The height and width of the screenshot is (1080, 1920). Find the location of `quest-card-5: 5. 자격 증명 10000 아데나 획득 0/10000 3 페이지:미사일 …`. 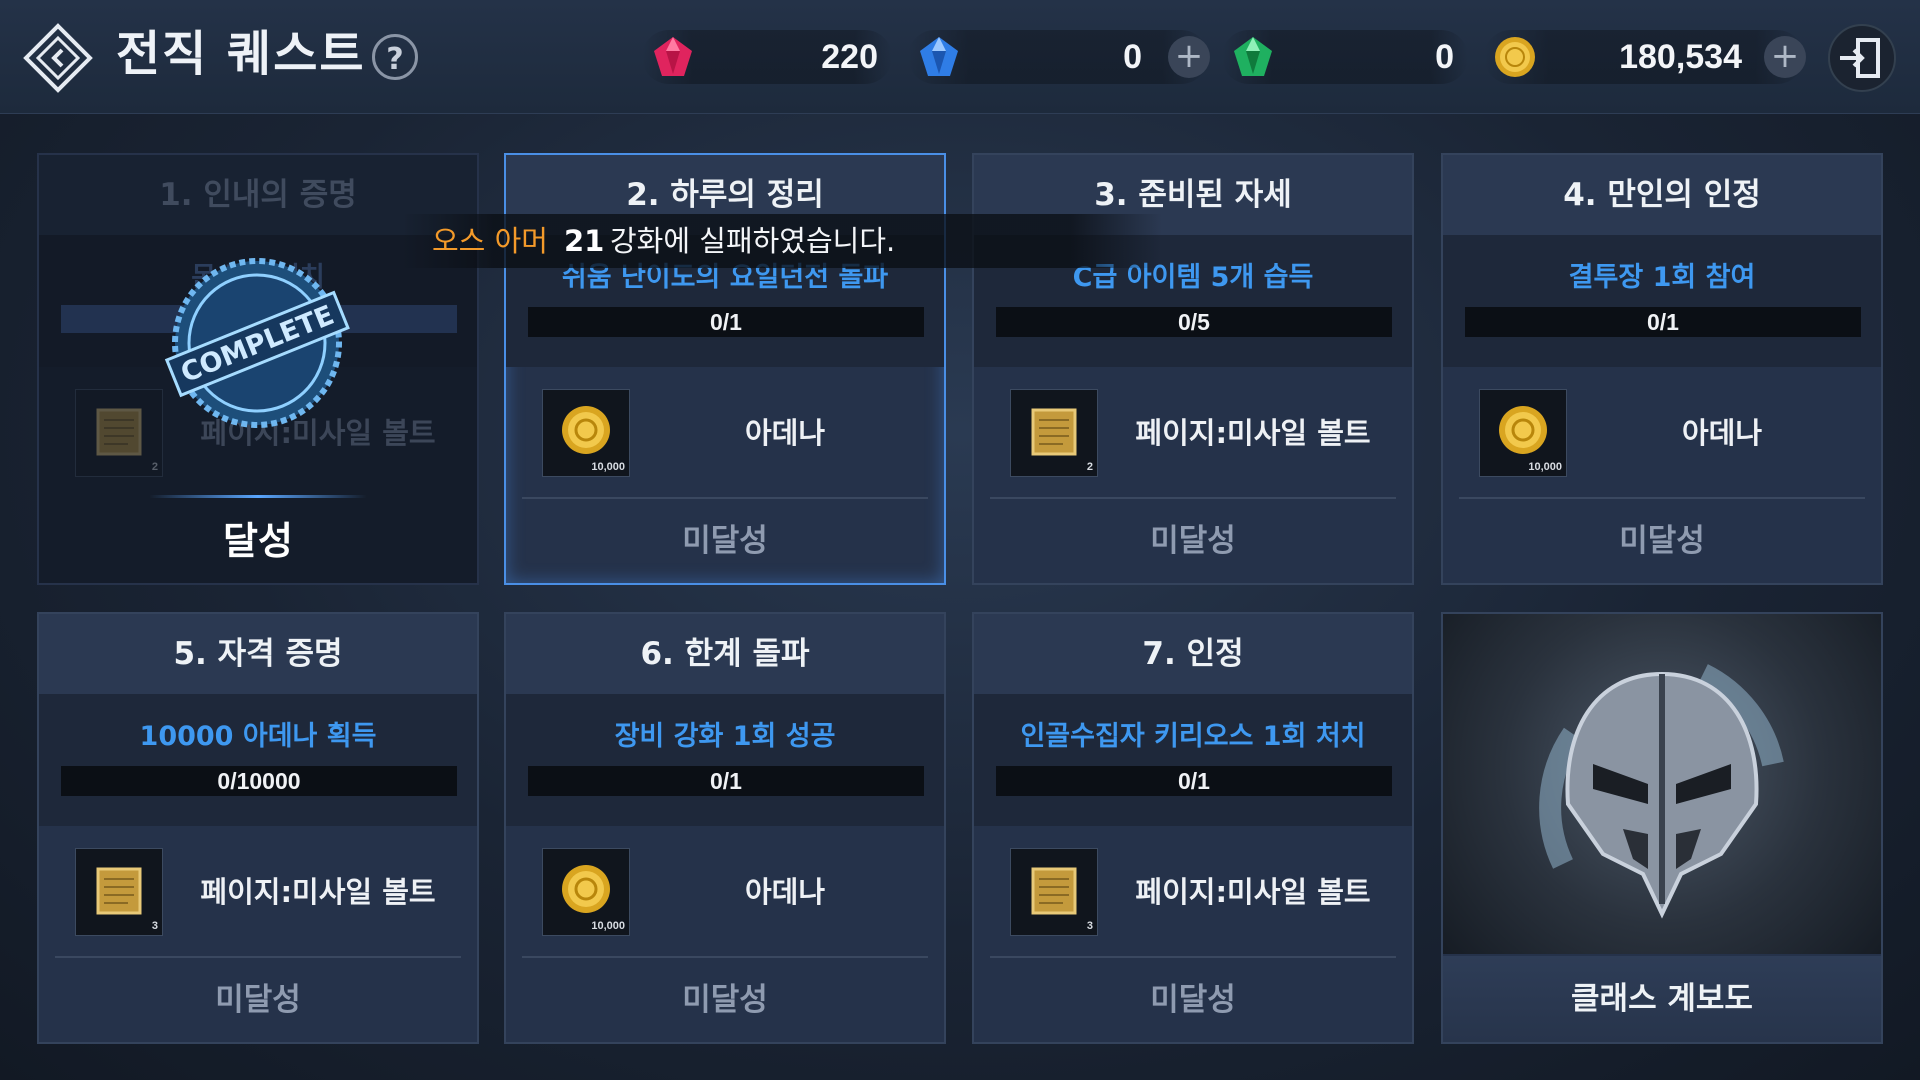

quest-card-5: 5. 자격 증명 10000 아데나 획득 0/10000 3 페이지:미사일 … is located at coordinates (258, 828).